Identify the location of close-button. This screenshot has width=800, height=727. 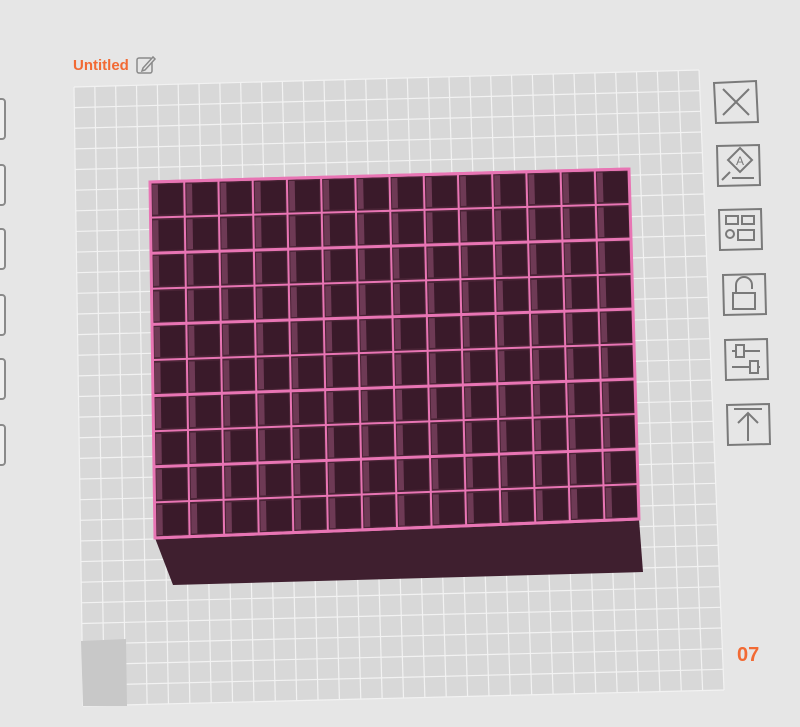
(736, 102).